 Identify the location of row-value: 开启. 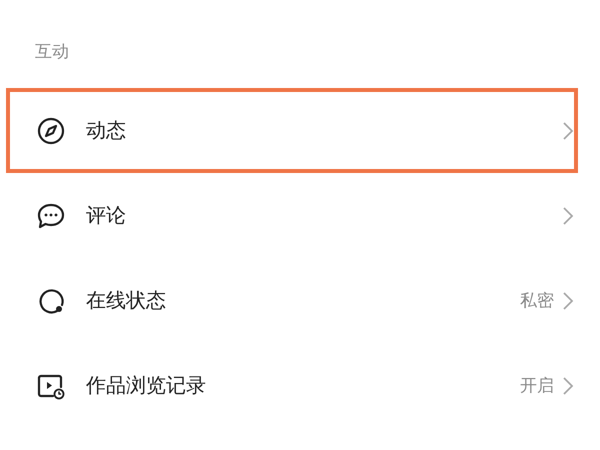
(537, 386).